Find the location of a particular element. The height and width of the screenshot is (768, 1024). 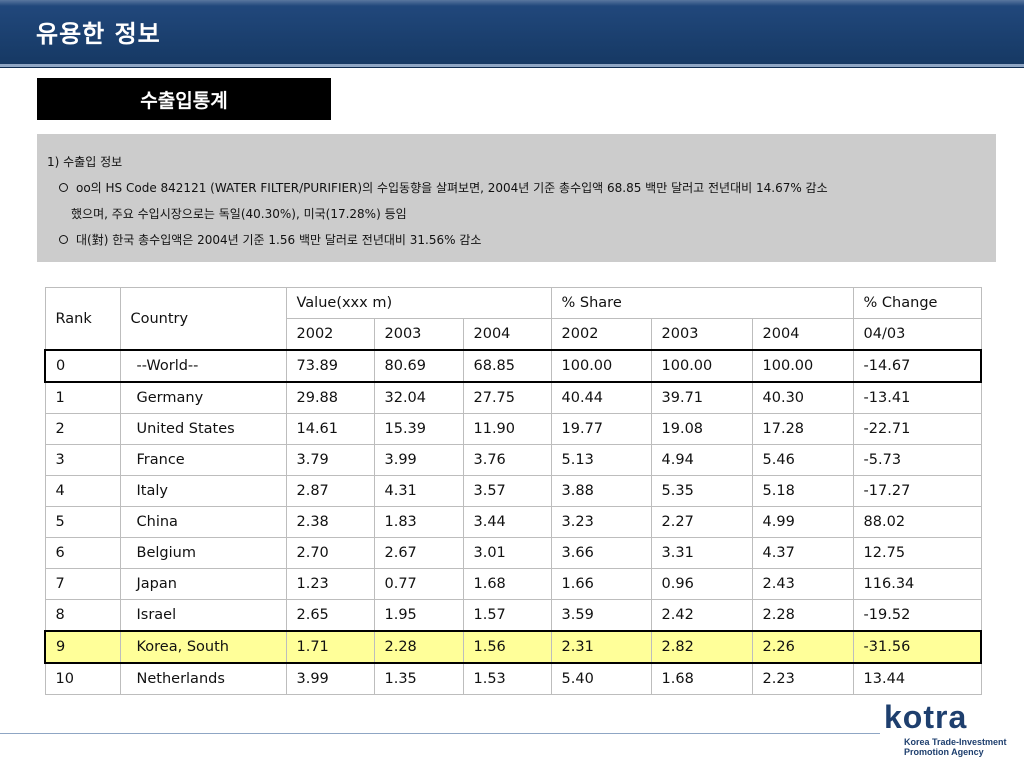

cell-country: --World-- is located at coordinates (203, 366).